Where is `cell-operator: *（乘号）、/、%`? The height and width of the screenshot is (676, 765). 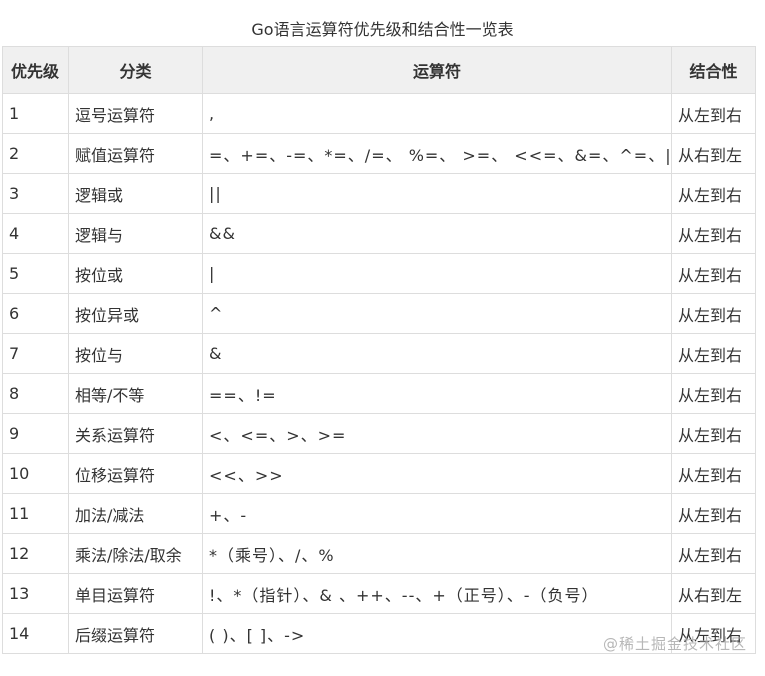 cell-operator: *（乘号）、/、% is located at coordinates (437, 553).